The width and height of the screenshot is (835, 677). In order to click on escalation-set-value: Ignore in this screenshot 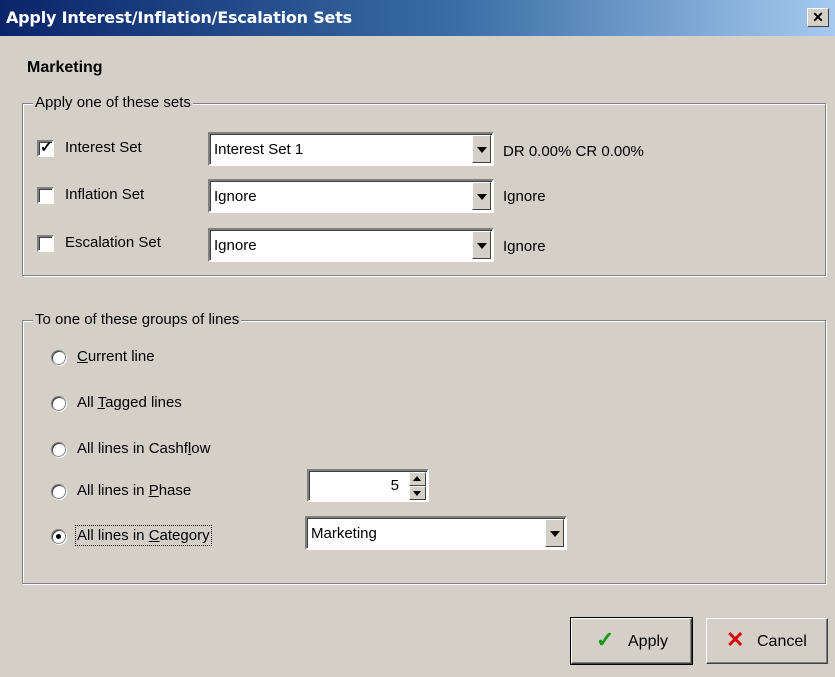, I will do `click(235, 245)`.